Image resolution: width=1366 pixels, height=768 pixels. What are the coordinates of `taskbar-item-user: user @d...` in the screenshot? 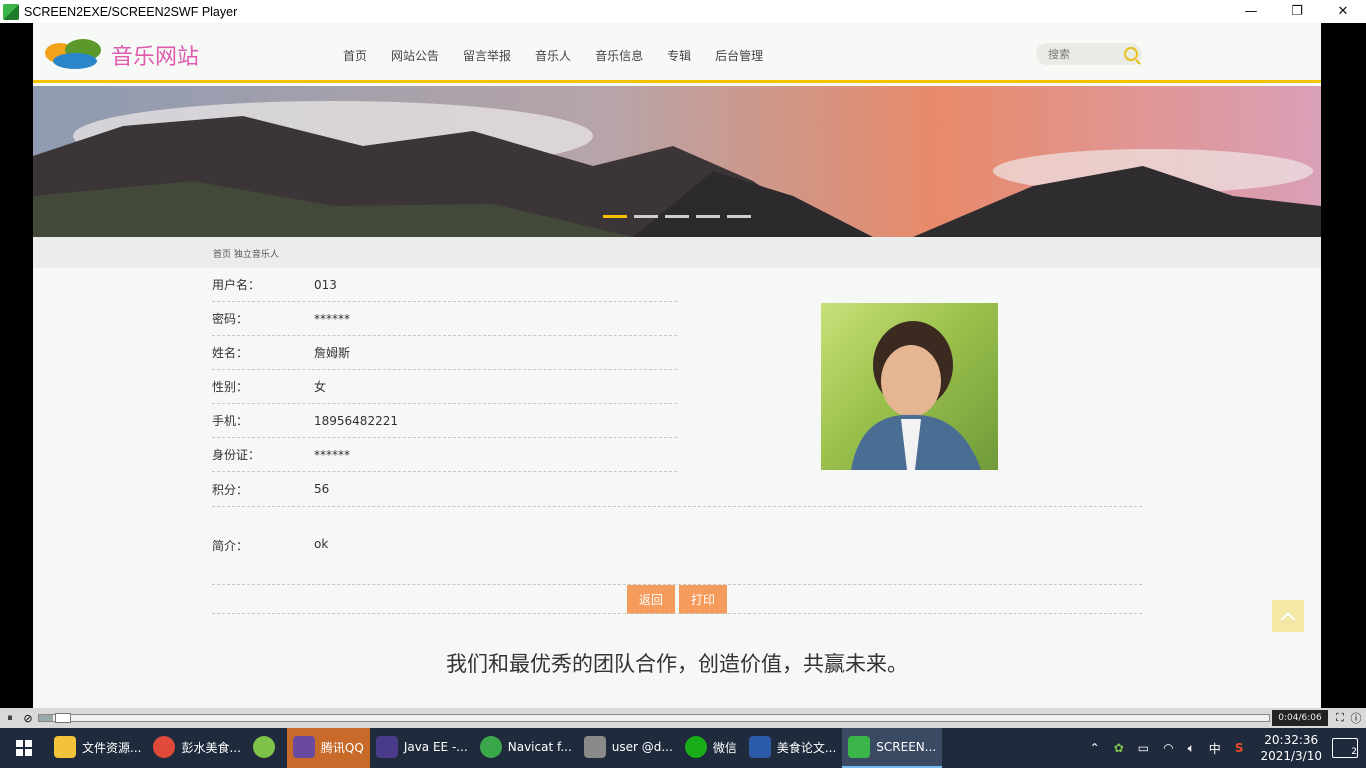 It's located at (628, 748).